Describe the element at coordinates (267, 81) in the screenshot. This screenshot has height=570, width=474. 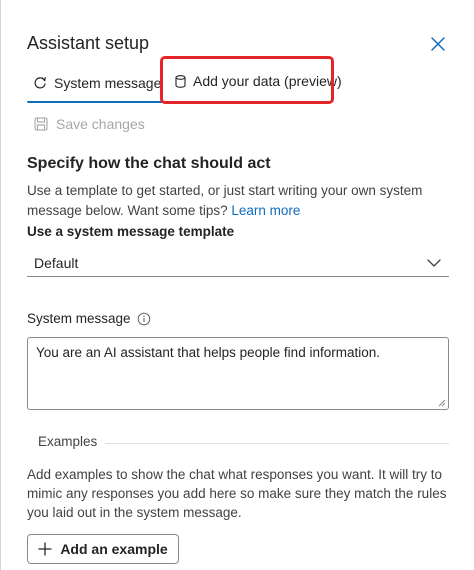
I see `tab-add-your-data-label: Add your data (preview)` at that location.